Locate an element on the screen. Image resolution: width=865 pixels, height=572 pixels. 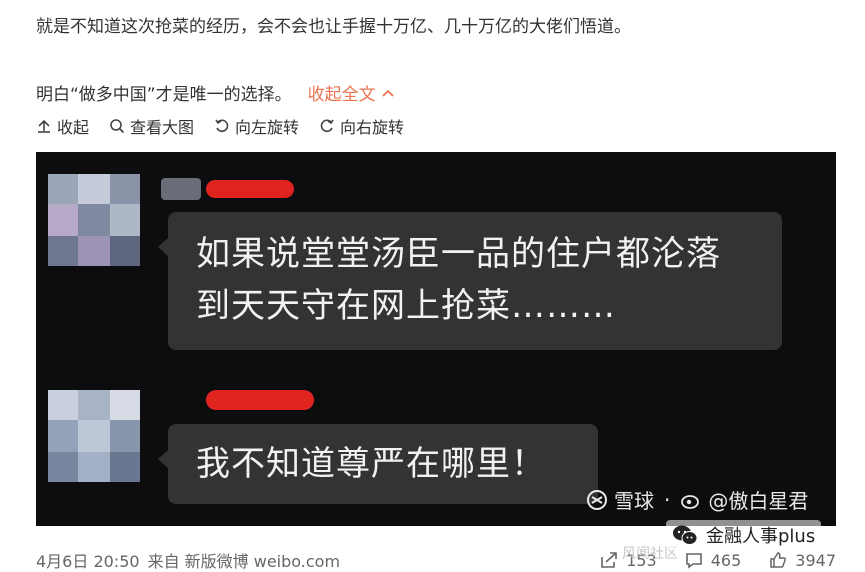
rotate-right-button: 向右旋转 is located at coordinates (361, 126).